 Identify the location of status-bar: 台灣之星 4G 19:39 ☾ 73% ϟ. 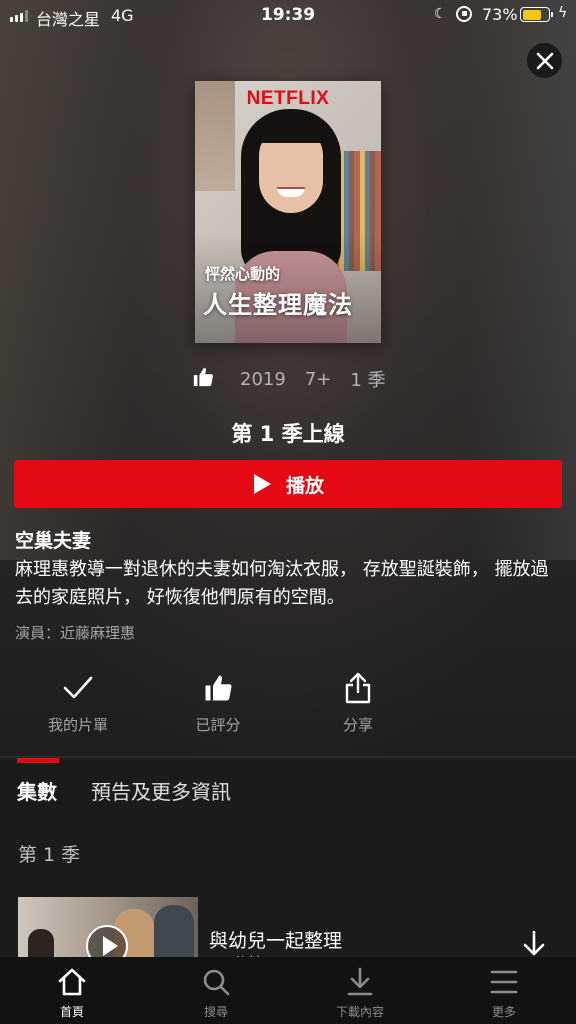
(288, 16).